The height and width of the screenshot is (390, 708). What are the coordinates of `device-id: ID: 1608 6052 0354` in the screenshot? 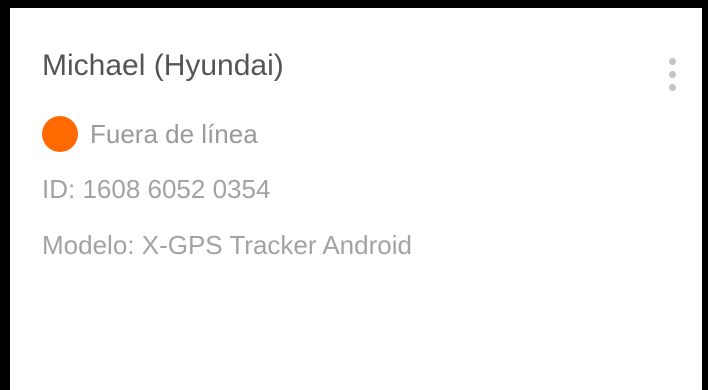 It's located at (156, 189).